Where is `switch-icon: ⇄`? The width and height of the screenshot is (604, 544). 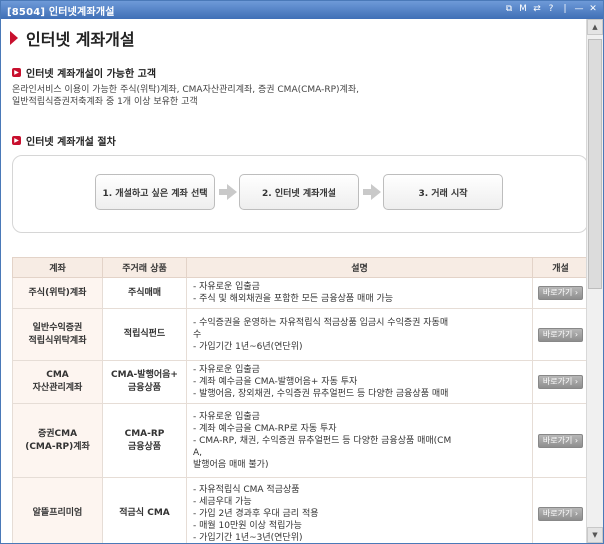
switch-icon: ⇄ is located at coordinates (537, 9).